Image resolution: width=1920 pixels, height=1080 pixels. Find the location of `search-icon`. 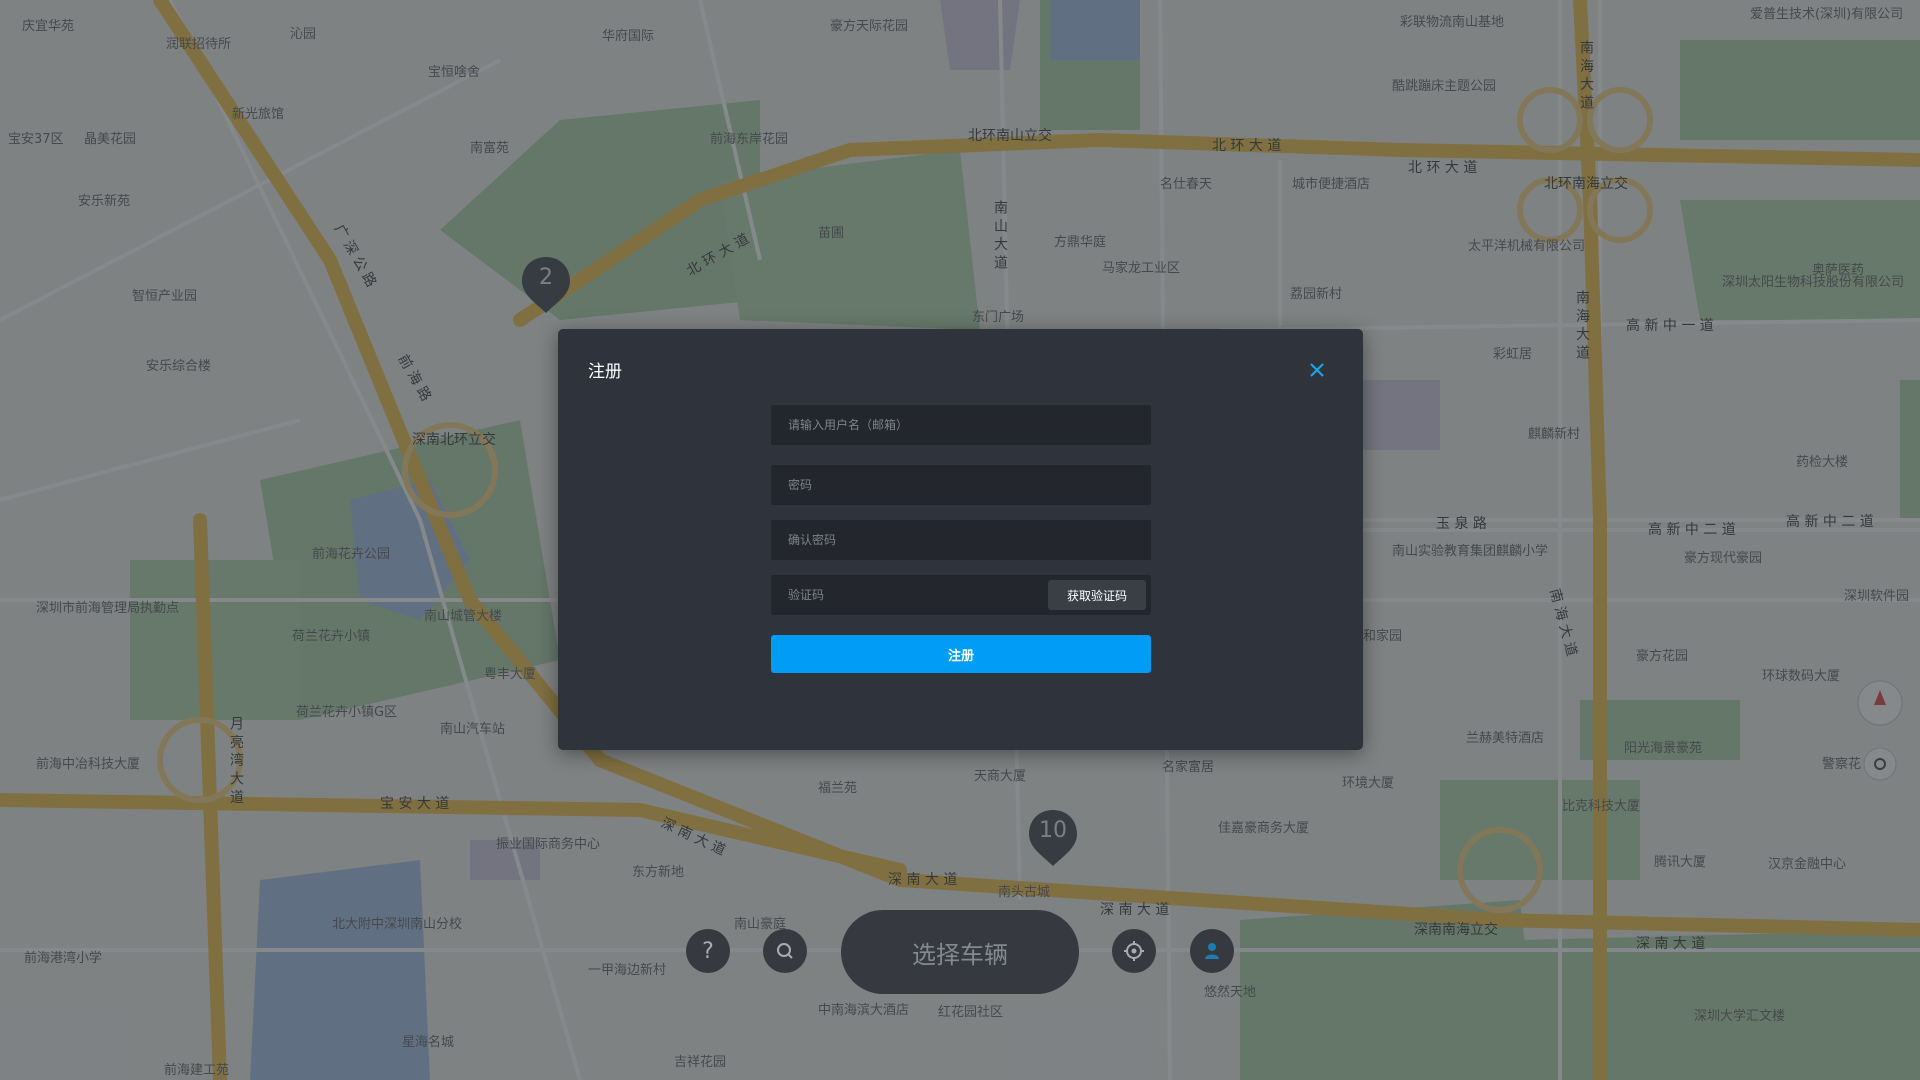

search-icon is located at coordinates (785, 951).